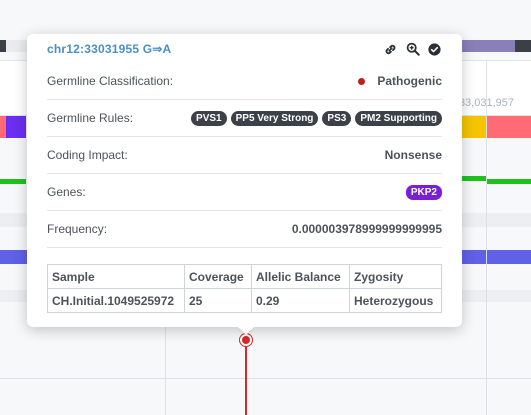  What do you see at coordinates (395, 276) in the screenshot?
I see `table-header: Zygosity` at bounding box center [395, 276].